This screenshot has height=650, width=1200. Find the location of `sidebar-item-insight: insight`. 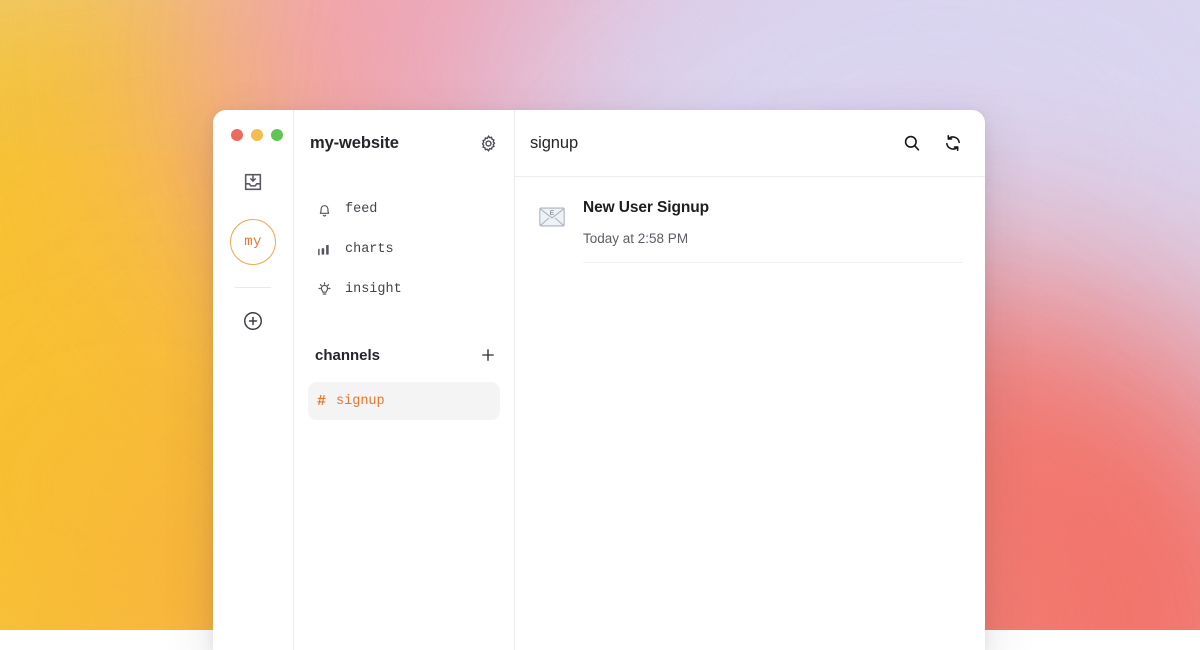

sidebar-item-insight: insight is located at coordinates (404, 289).